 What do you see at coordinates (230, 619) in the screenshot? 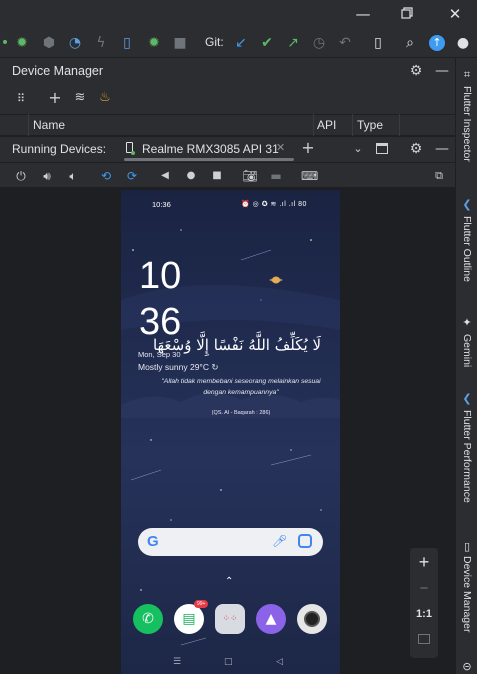
I see `app-folder-icon: ⁘⁘` at bounding box center [230, 619].